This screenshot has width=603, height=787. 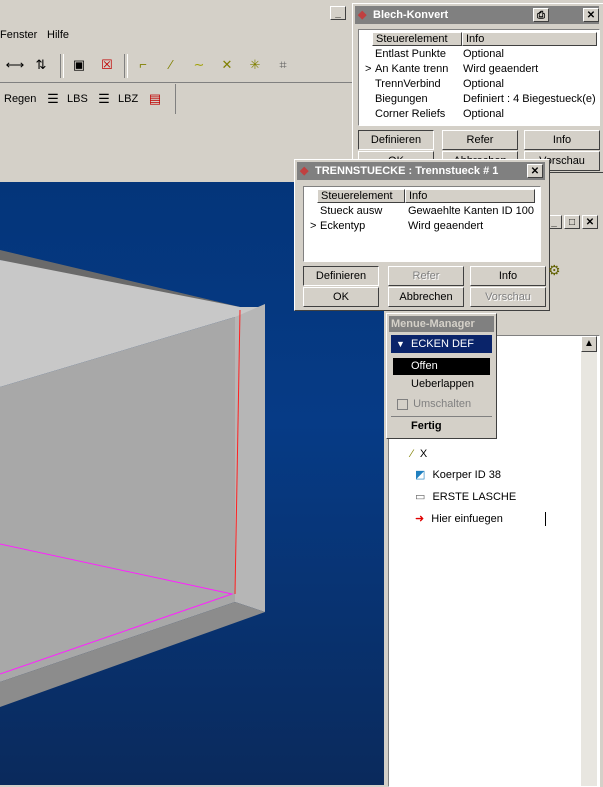 What do you see at coordinates (128, 99) in the screenshot?
I see `lbz-label: LBZ` at bounding box center [128, 99].